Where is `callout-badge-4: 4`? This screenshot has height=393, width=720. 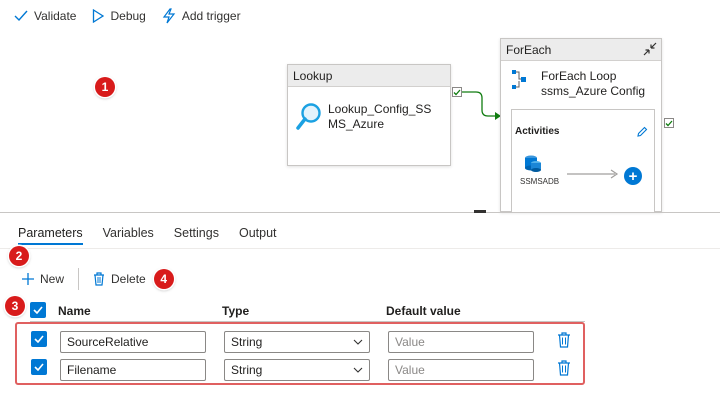
callout-badge-4: 4 is located at coordinates (163, 279).